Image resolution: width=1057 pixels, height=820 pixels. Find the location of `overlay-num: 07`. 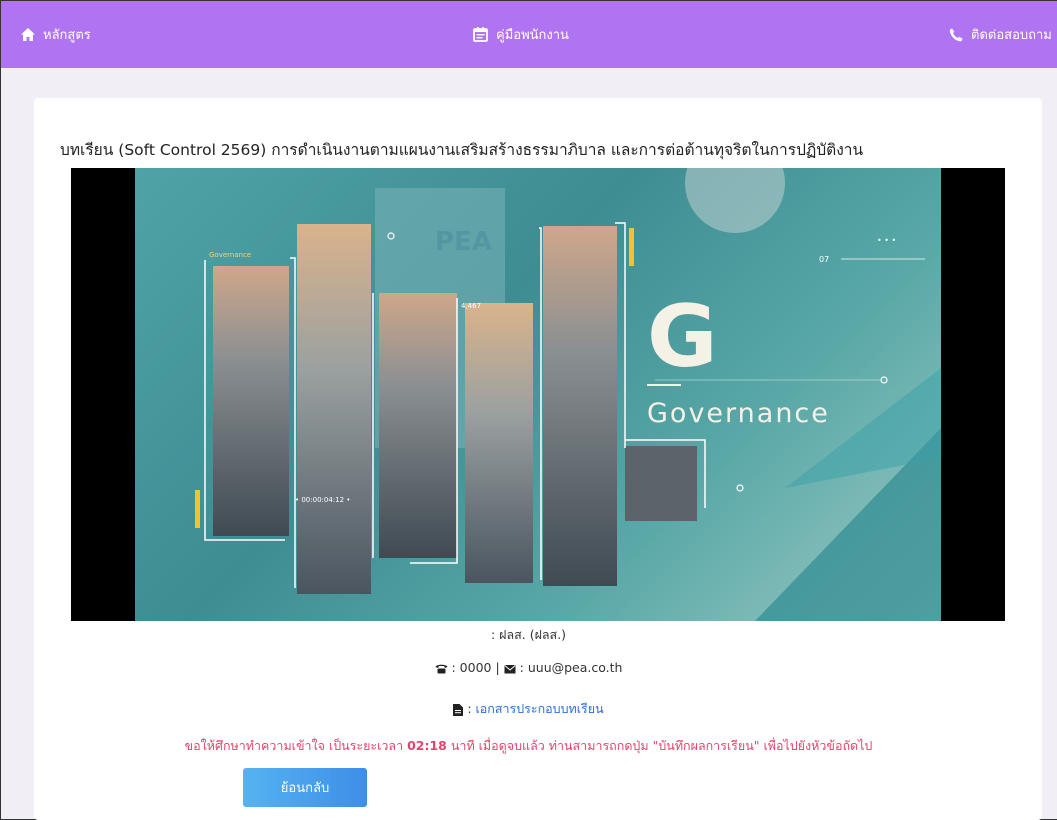

overlay-num: 07 is located at coordinates (824, 259).